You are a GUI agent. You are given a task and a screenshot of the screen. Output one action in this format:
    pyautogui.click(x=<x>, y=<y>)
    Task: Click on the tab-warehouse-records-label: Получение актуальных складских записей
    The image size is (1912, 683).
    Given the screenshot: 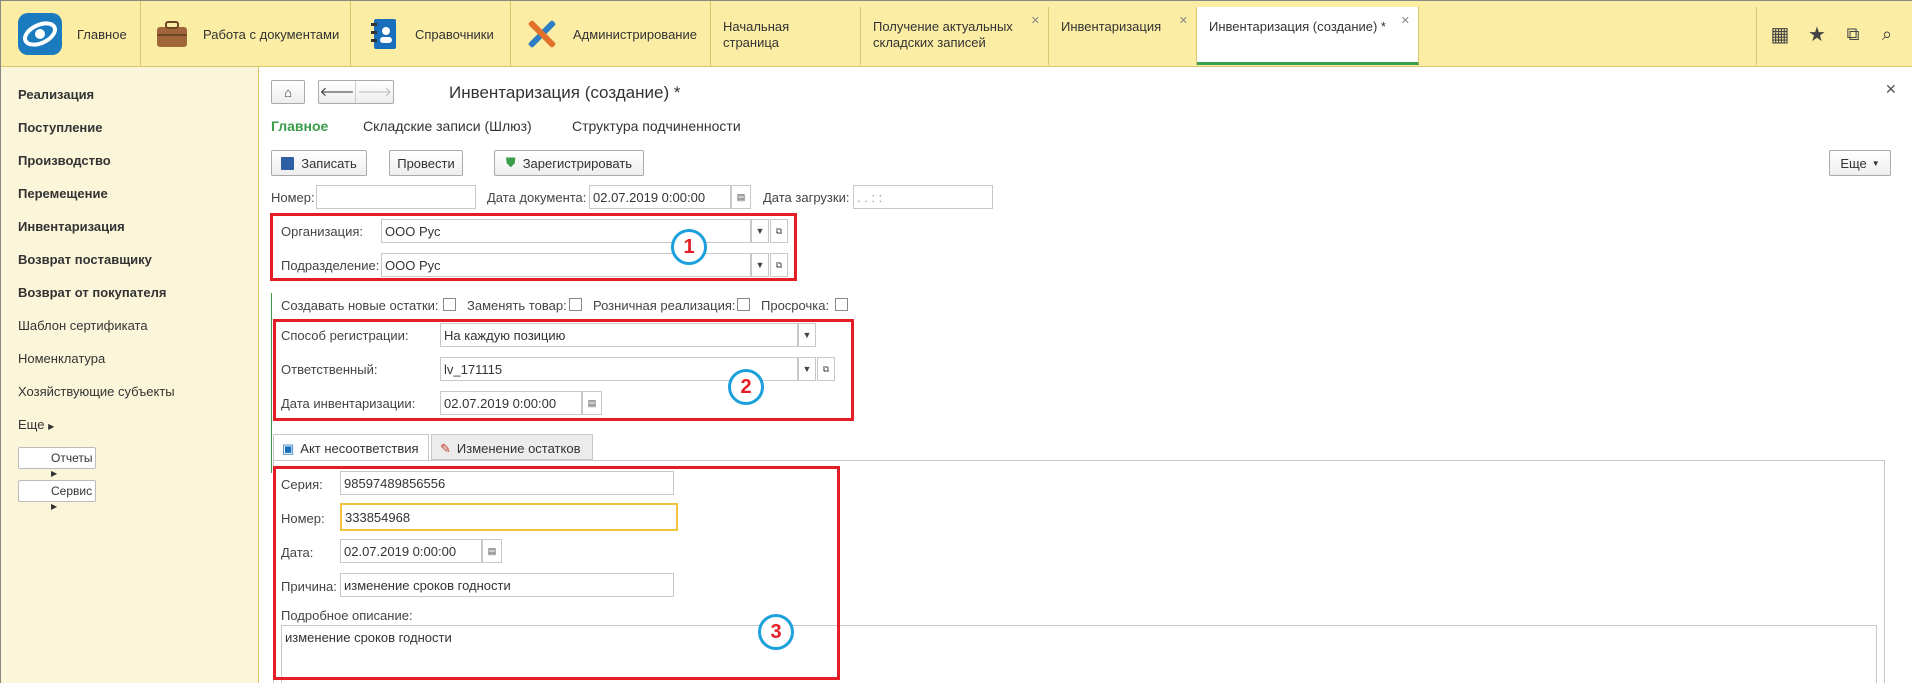 What is the action you would take?
    pyautogui.click(x=943, y=34)
    